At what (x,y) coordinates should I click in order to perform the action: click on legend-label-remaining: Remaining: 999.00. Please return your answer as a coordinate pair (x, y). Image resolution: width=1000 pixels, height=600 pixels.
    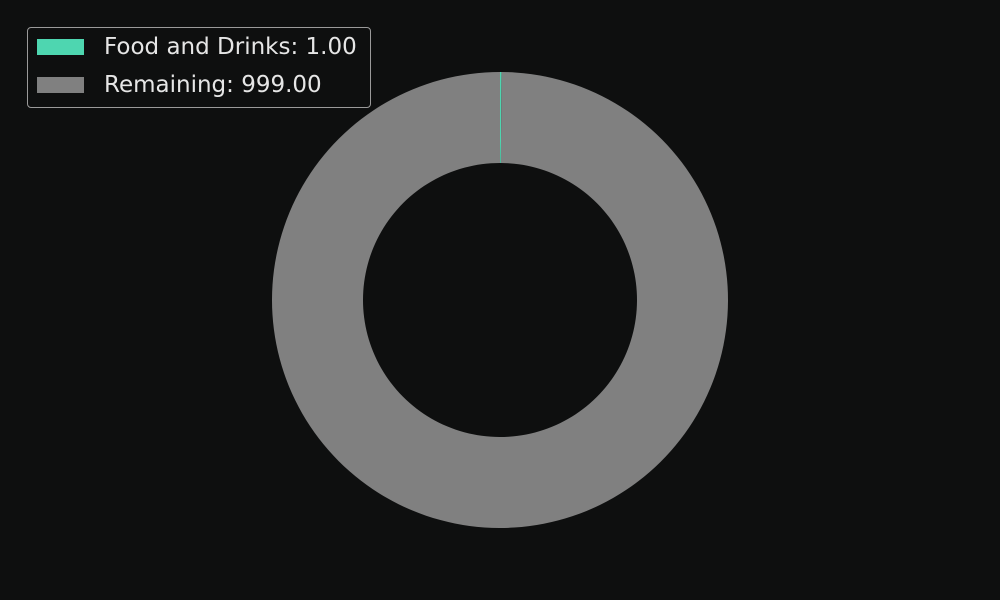
    Looking at the image, I should click on (213, 85).